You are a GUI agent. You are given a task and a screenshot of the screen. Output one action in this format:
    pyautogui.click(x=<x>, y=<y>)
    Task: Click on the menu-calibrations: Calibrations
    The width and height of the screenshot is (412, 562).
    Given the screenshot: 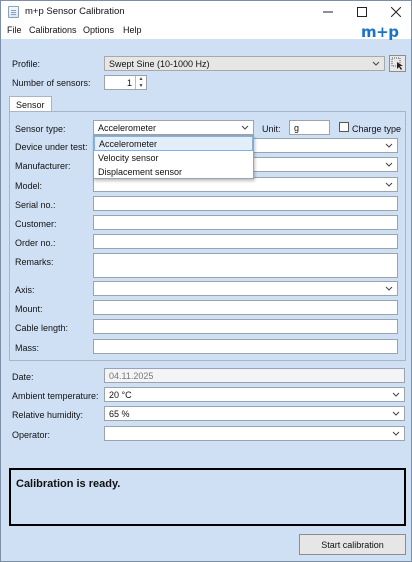 What is the action you would take?
    pyautogui.click(x=53, y=30)
    